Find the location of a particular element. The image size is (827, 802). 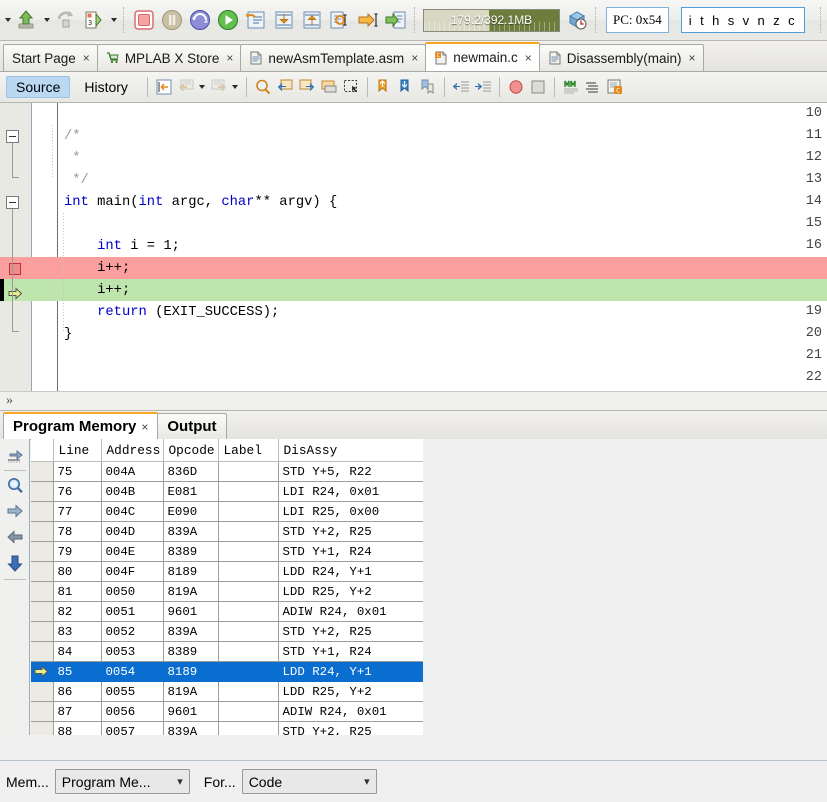

memory-select: Program Me... ▾ is located at coordinates (122, 781).